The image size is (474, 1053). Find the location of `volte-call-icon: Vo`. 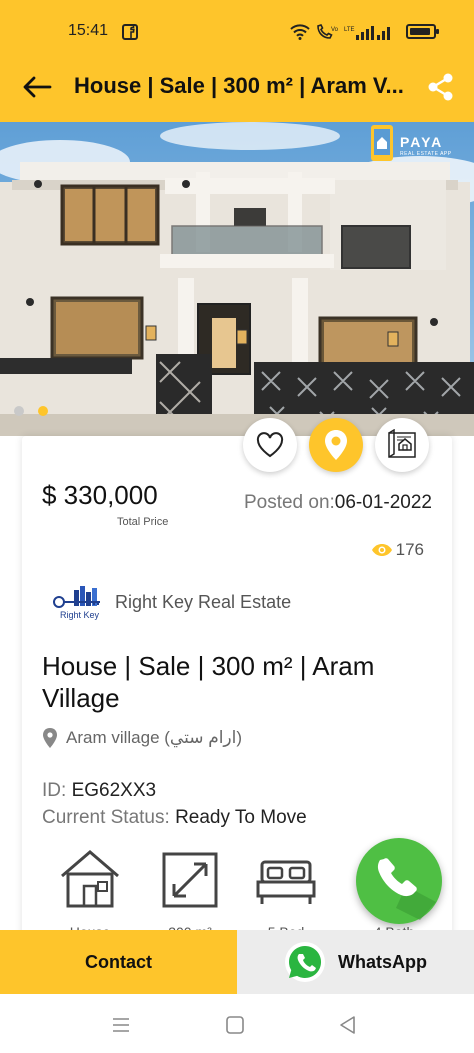

volte-call-icon: Vo is located at coordinates (327, 31).